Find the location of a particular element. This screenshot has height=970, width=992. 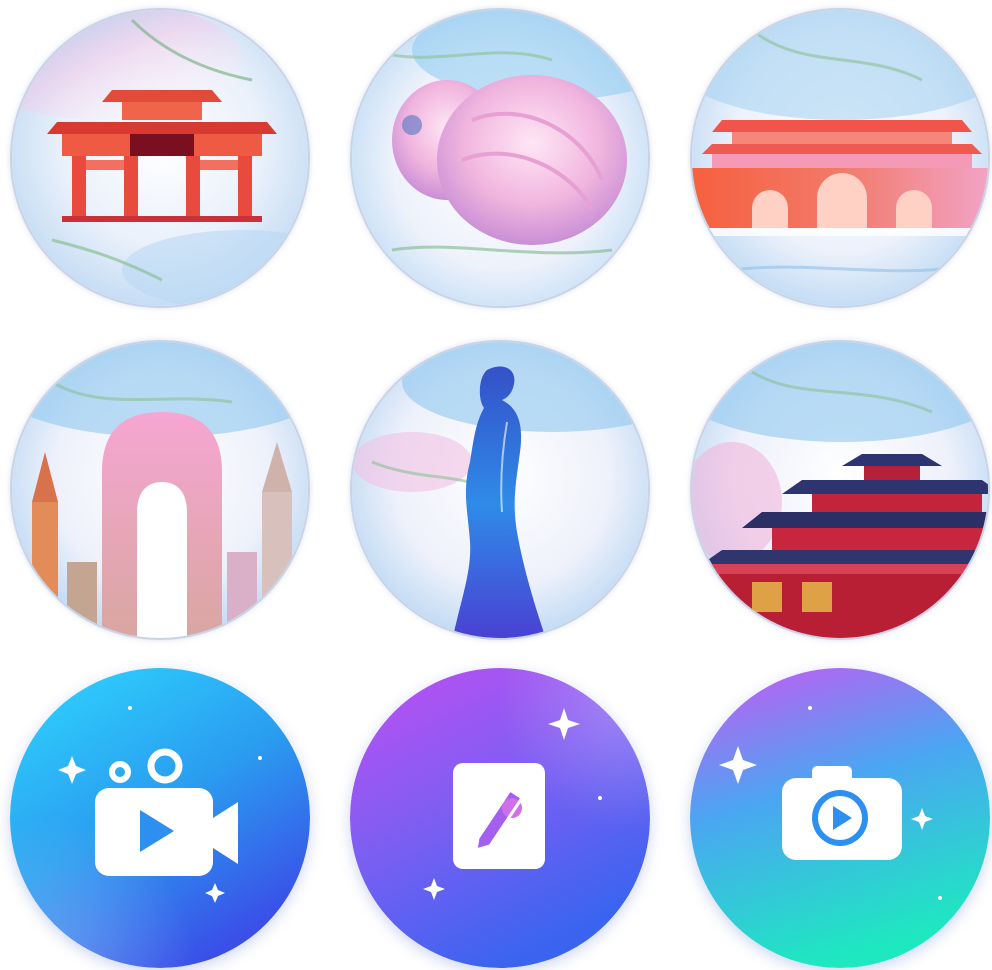

city-wall-tower-icon is located at coordinates (840, 158).